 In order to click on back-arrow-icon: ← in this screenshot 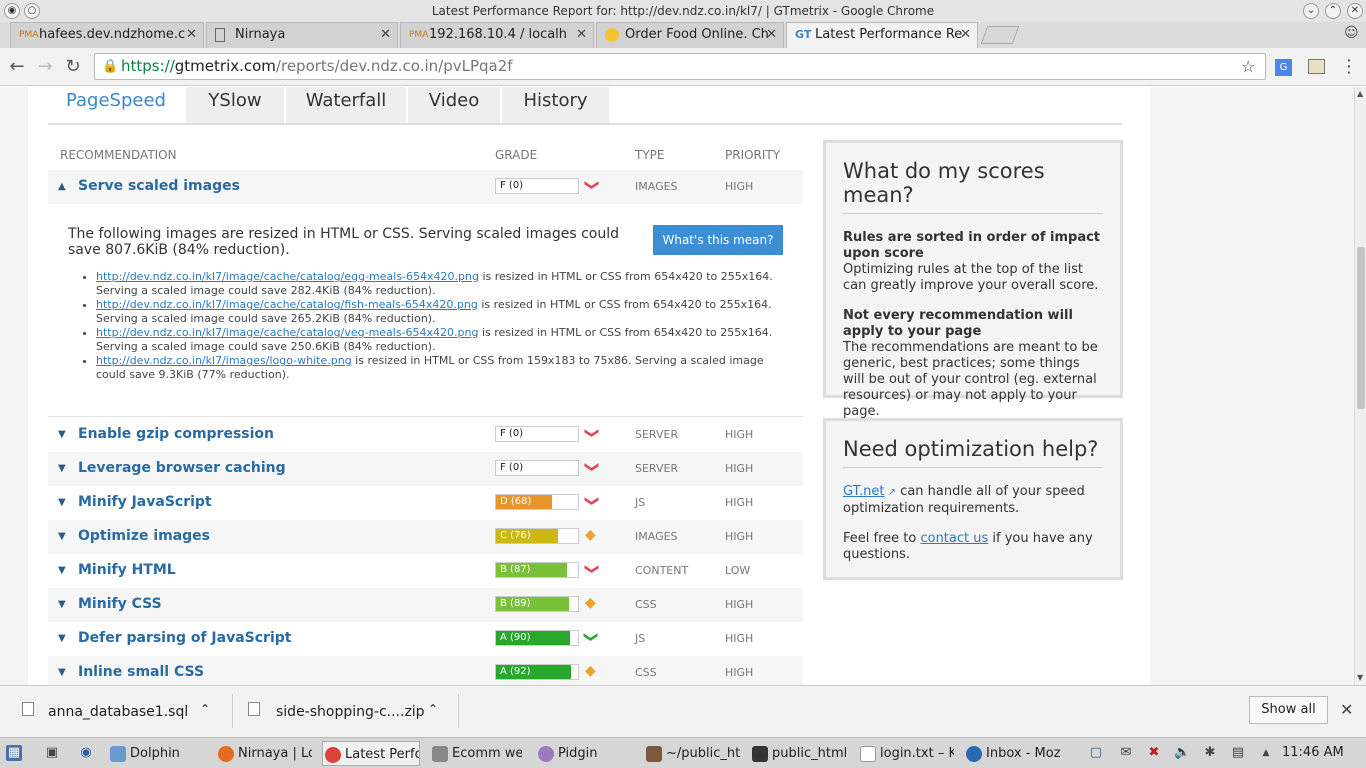, I will do `click(17, 67)`.